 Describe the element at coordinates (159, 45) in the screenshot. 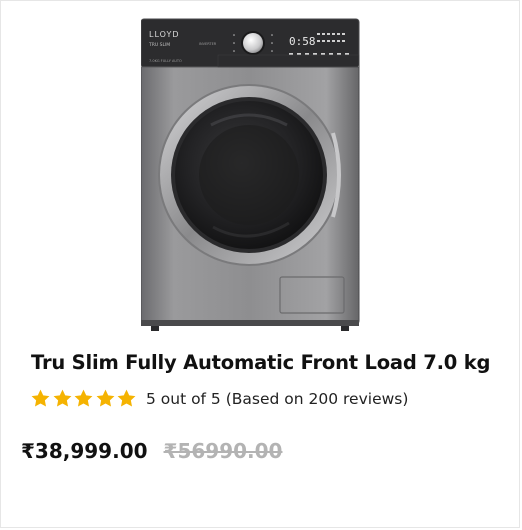

I see `brand-sub: TRU SLIM` at that location.